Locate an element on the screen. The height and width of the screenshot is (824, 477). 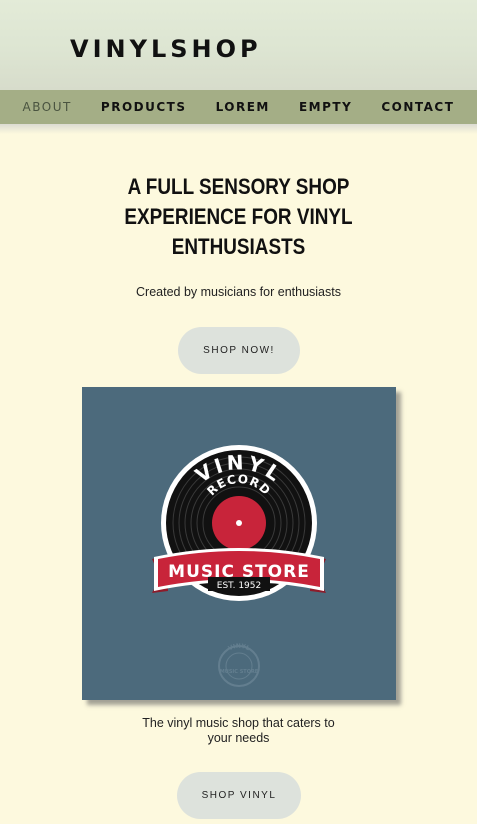
site-header: VINYLSHOP is located at coordinates (238, 45).